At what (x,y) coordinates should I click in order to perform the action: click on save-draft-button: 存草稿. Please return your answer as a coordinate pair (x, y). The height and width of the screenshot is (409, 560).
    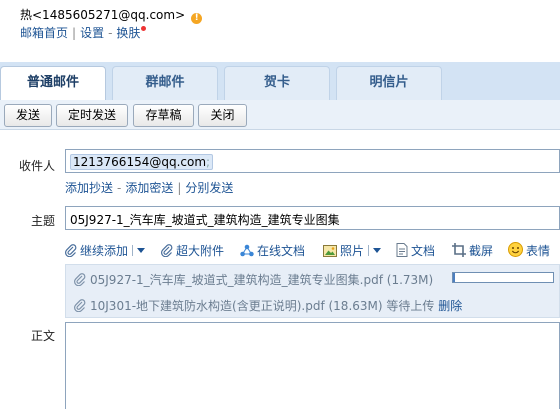
    Looking at the image, I should click on (163, 115).